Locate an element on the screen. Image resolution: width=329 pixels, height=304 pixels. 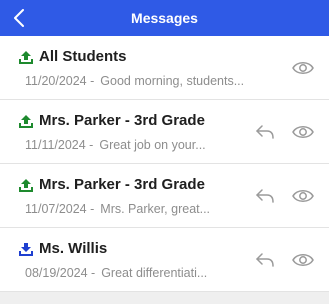
message-date: 11/20/2024 - is located at coordinates (60, 81).